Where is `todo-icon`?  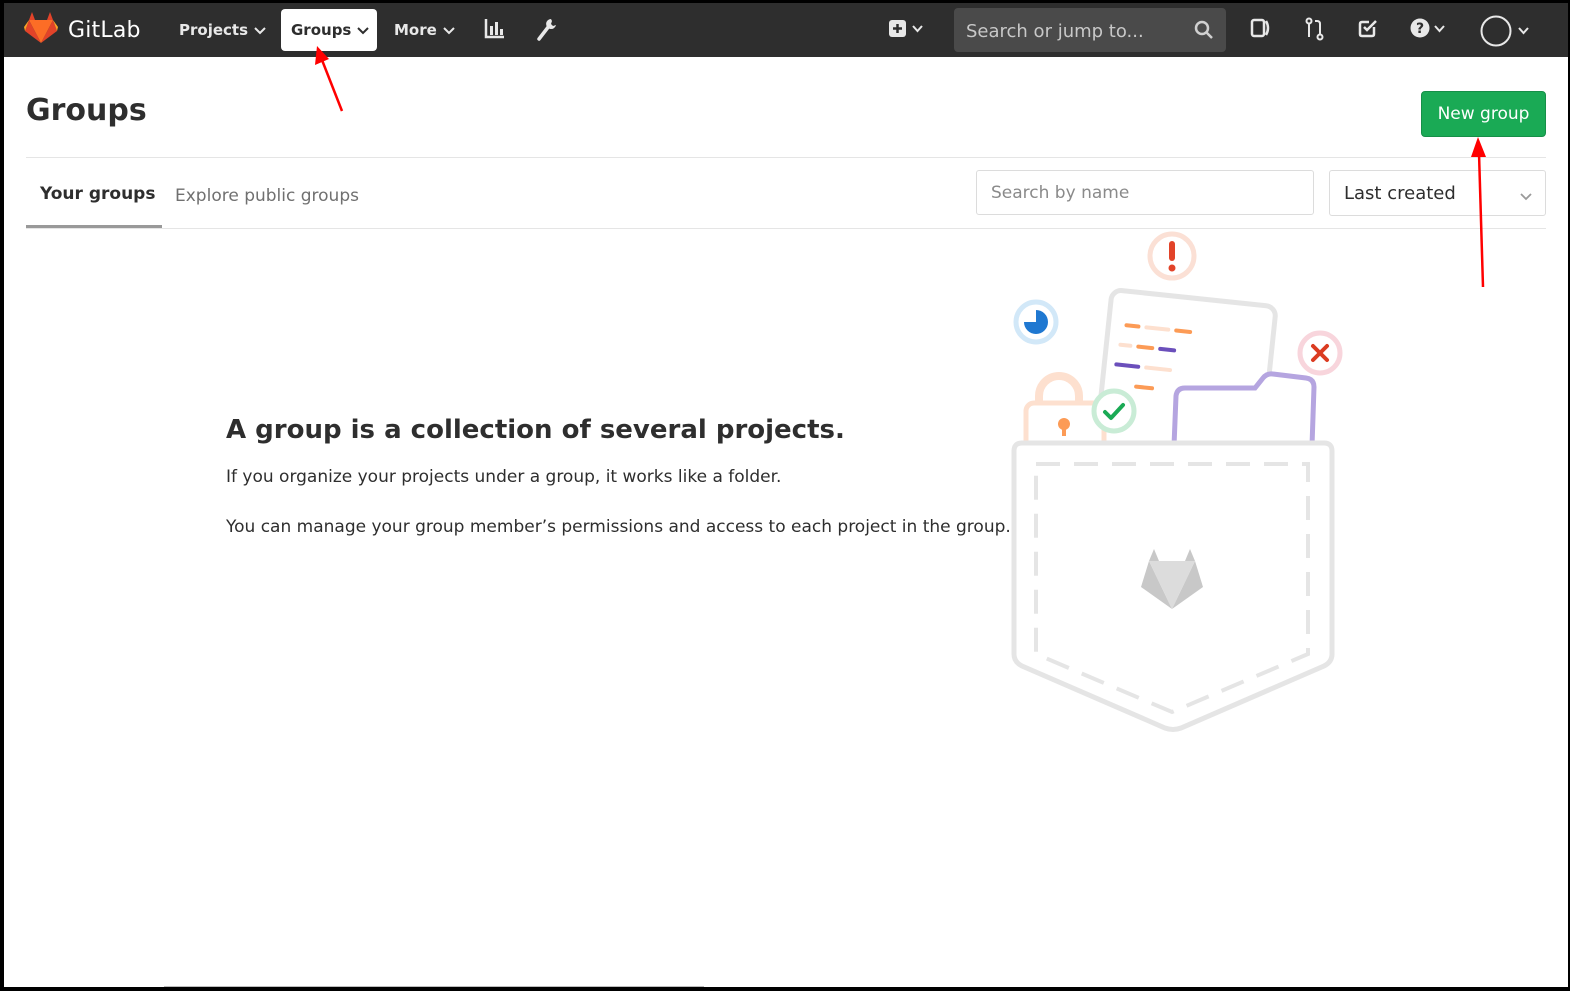 todo-icon is located at coordinates (1368, 30).